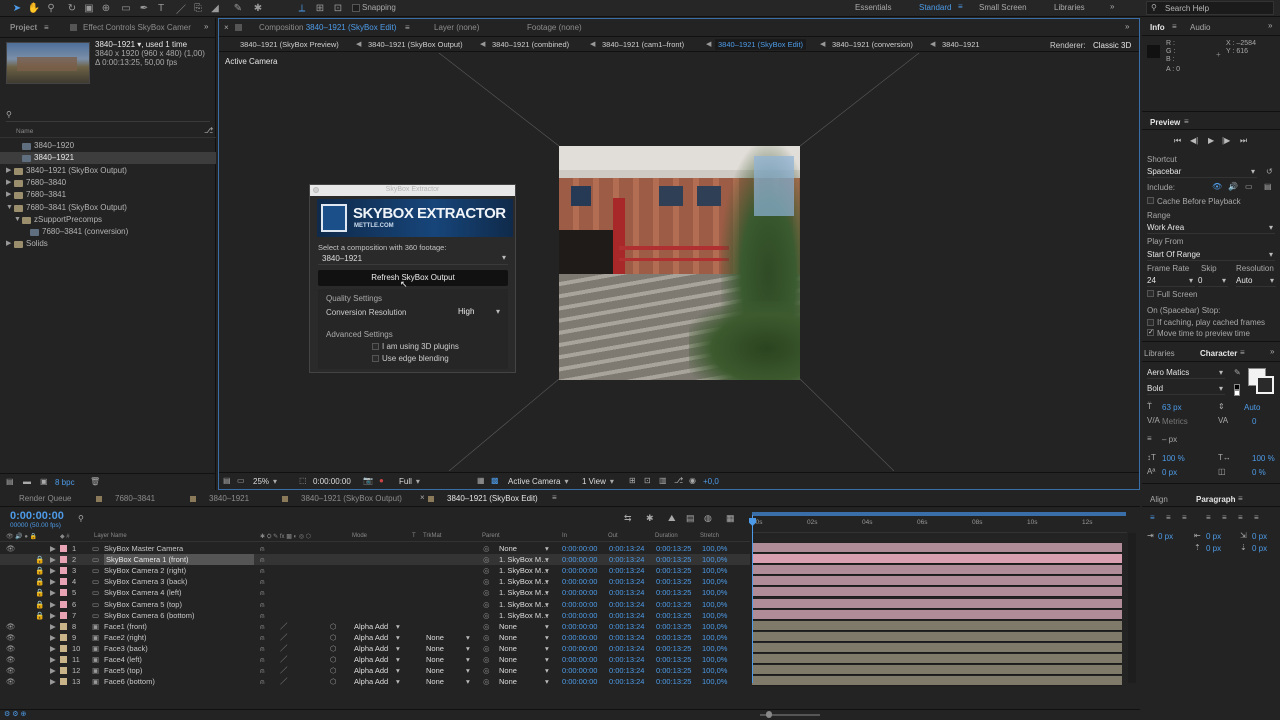 This screenshot has width=1280, height=720. Describe the element at coordinates (939, 521) in the screenshot. I see `time-ruler: 00s 02s 04s 06s 08s 10s 12s` at that location.